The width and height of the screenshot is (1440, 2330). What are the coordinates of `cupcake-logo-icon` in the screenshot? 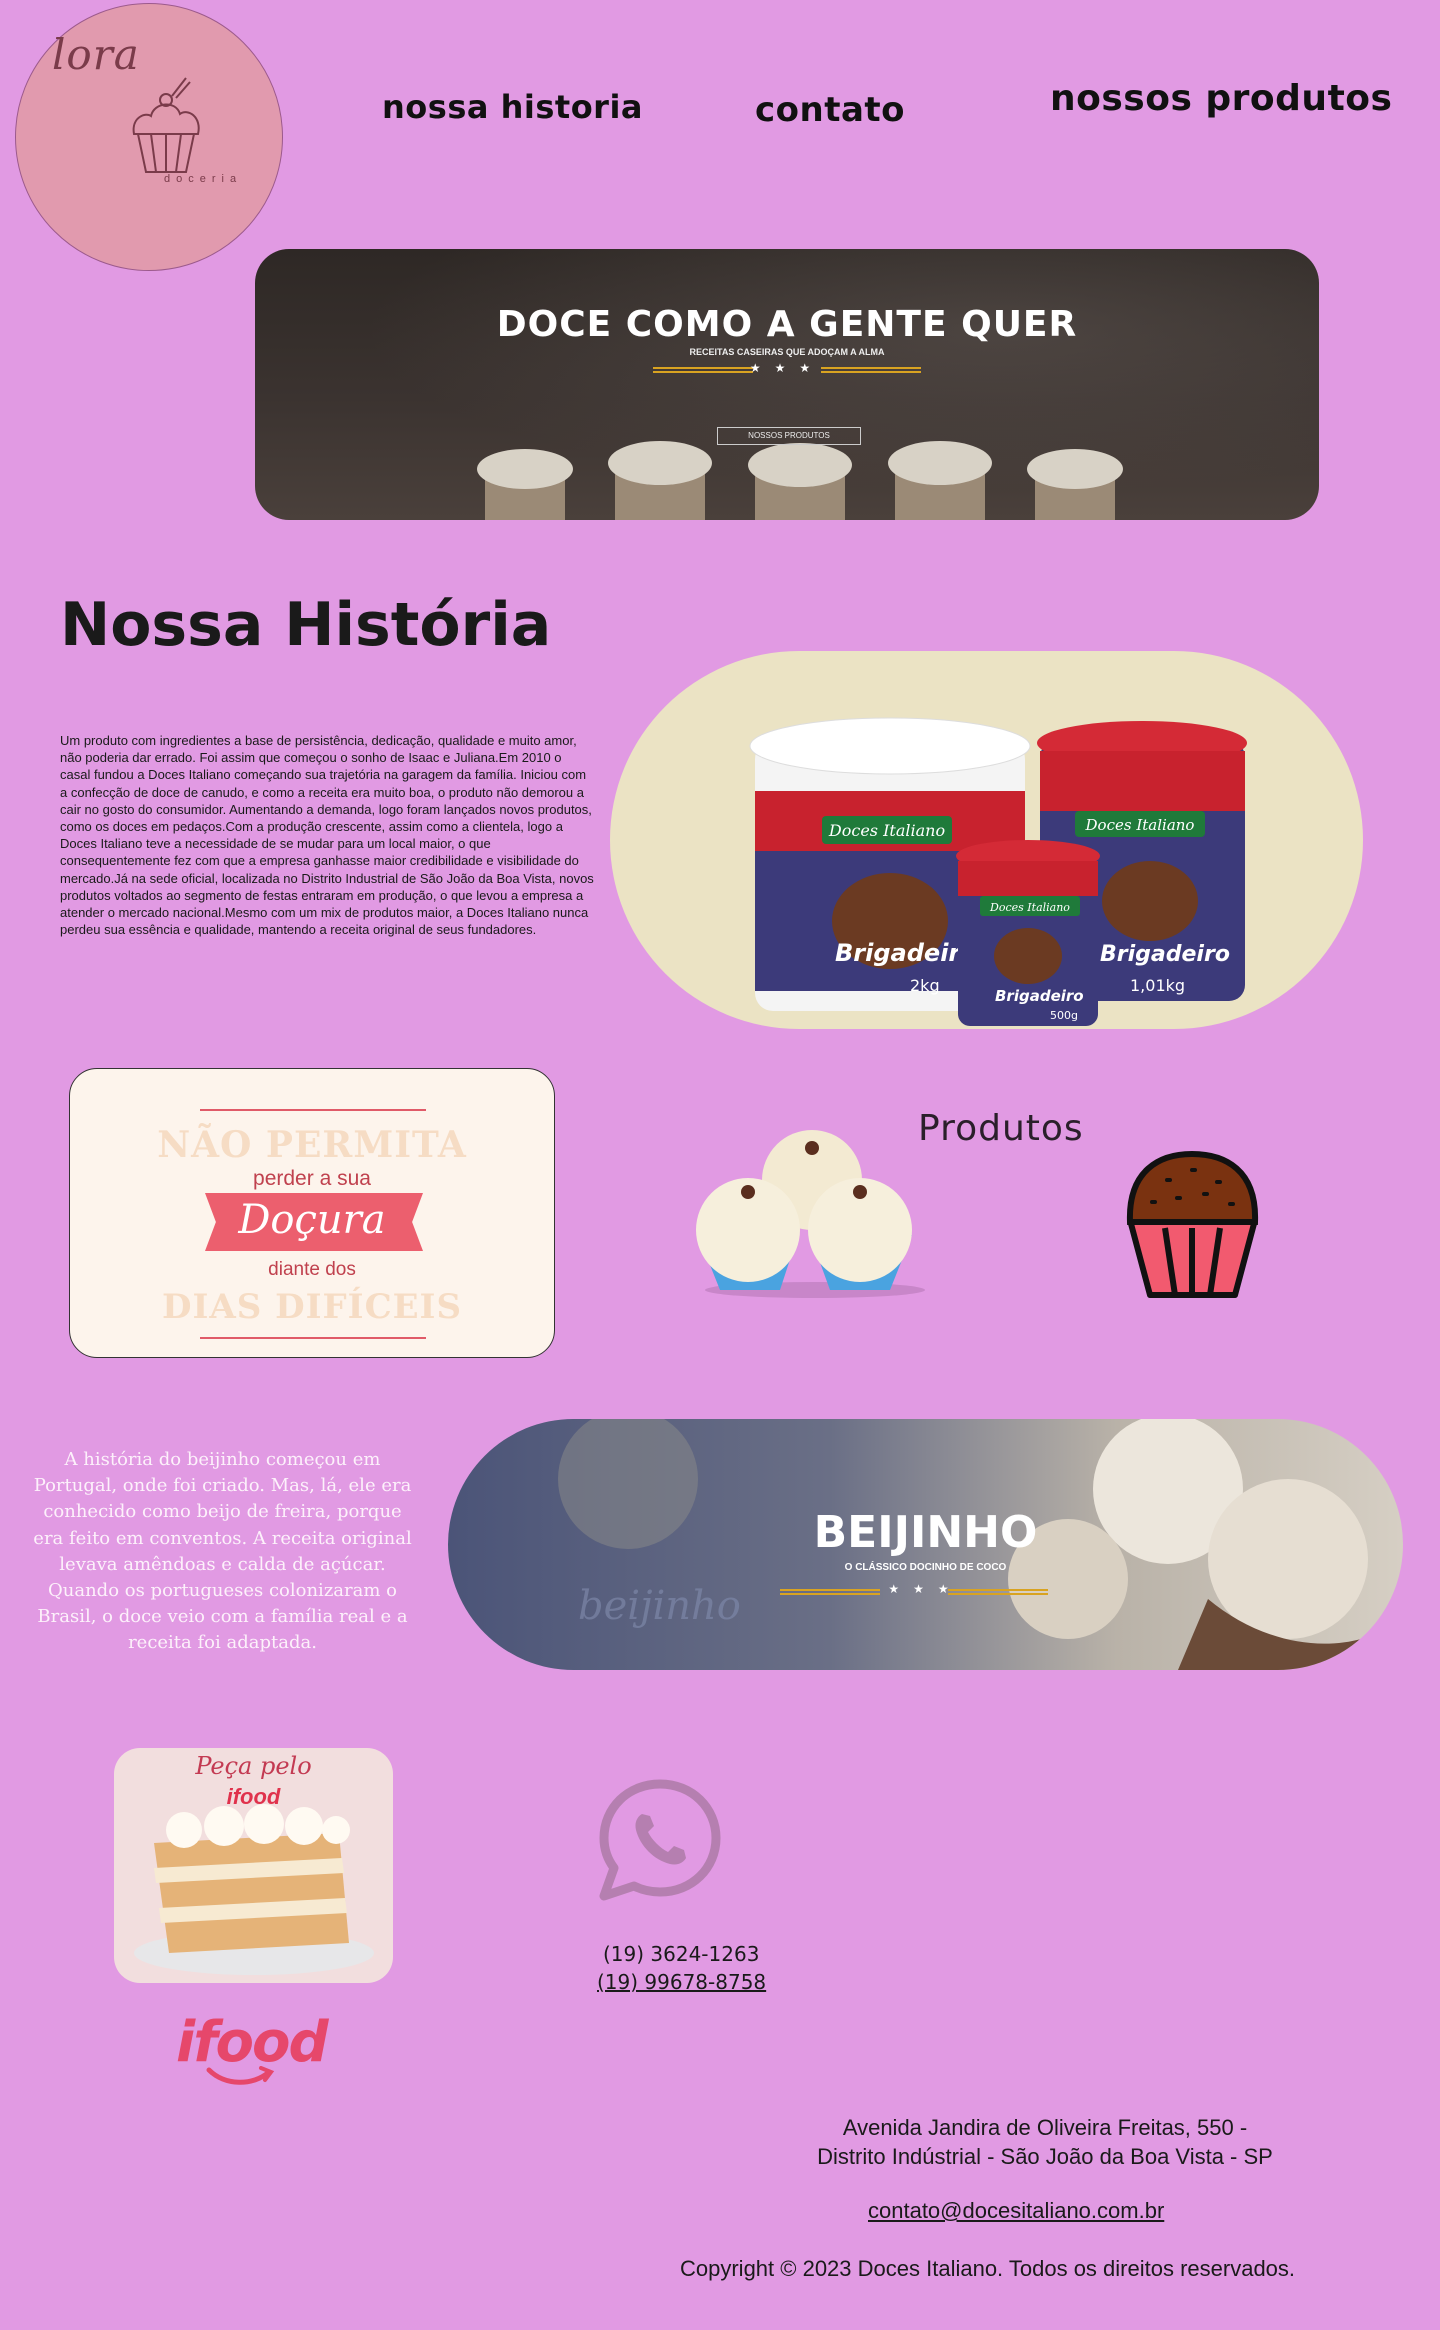 It's located at (166, 125).